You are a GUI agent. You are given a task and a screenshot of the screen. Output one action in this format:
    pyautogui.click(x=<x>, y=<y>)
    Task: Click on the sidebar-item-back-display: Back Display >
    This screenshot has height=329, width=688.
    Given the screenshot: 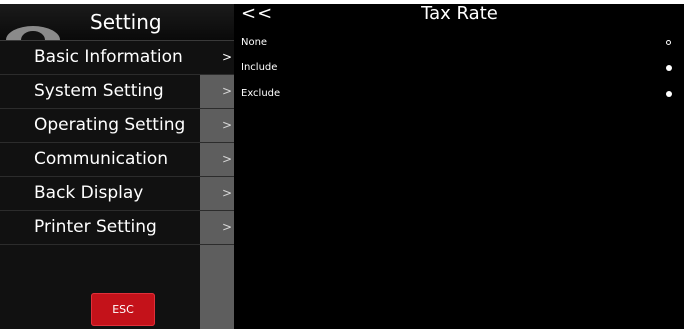 What is the action you would take?
    pyautogui.click(x=117, y=194)
    